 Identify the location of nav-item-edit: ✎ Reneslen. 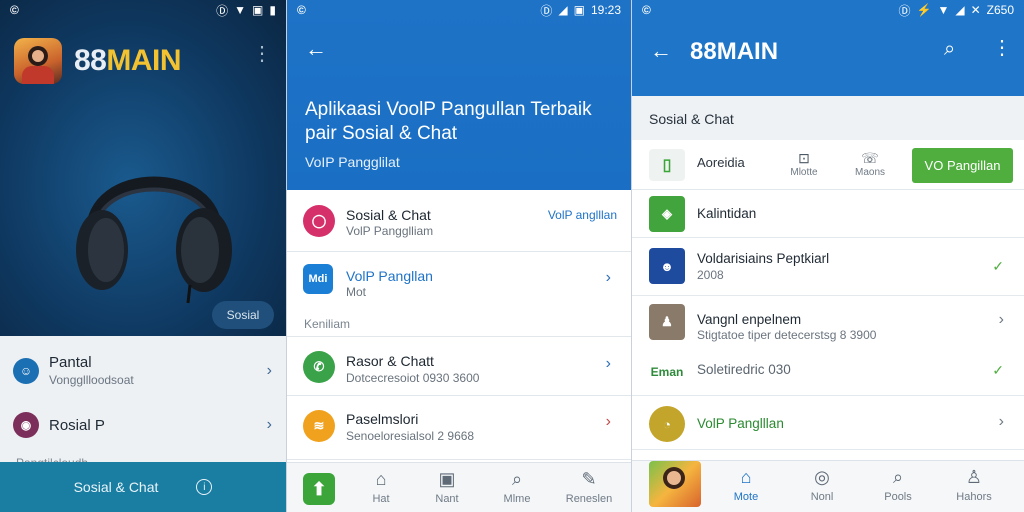
(589, 487).